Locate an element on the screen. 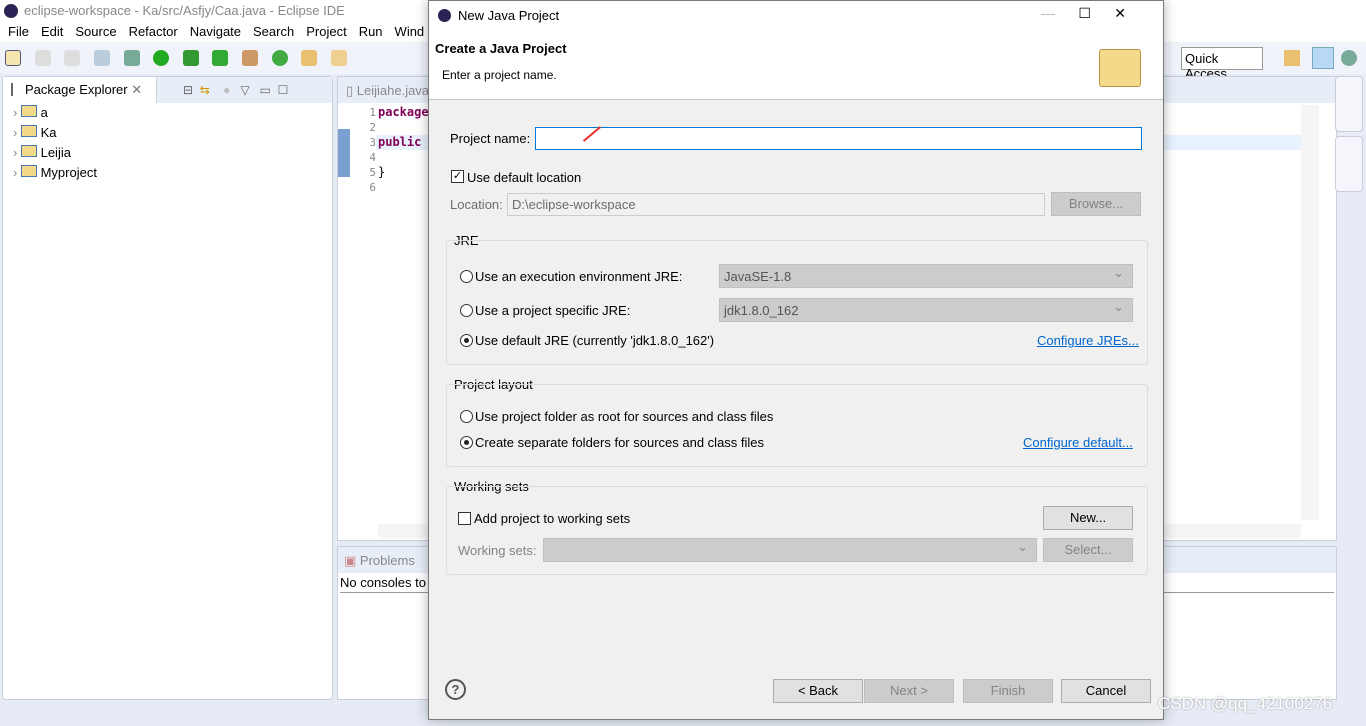 The width and height of the screenshot is (1366, 726). debug-icon is located at coordinates (131, 58).